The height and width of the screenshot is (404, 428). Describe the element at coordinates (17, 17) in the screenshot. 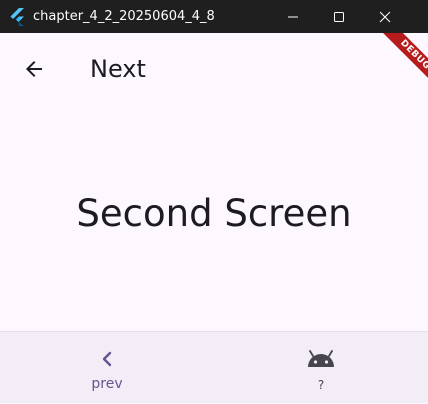

I see `flutter-icon` at that location.